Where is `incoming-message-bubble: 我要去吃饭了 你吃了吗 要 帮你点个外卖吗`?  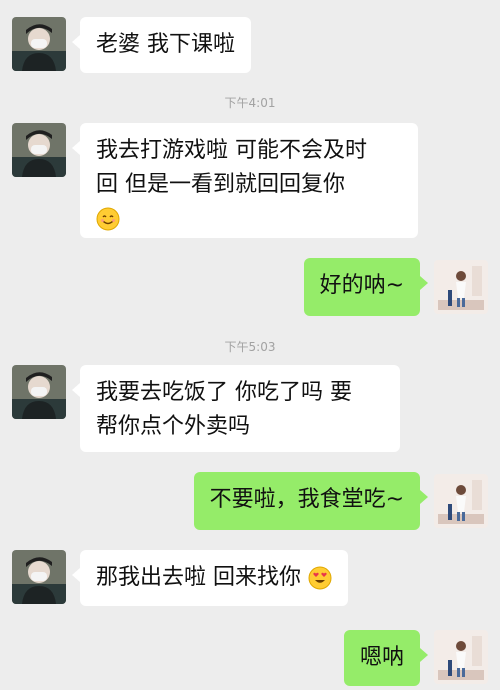
incoming-message-bubble: 我要去吃饭了 你吃了吗 要 帮你点个外卖吗 is located at coordinates (236, 408).